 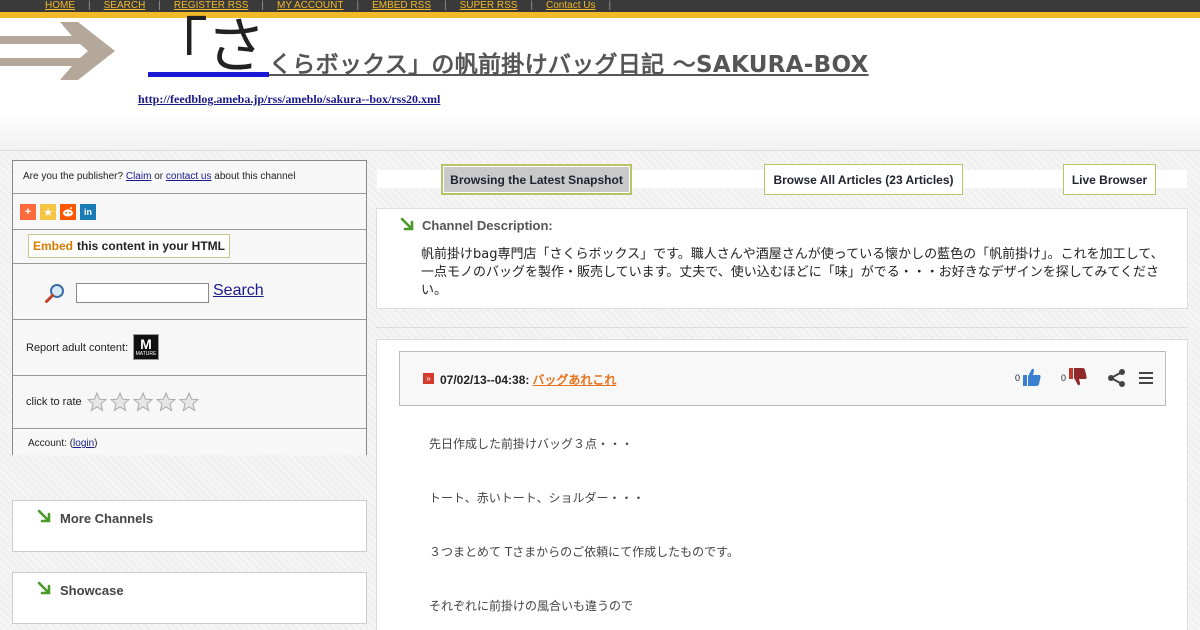 What do you see at coordinates (782, 327) in the screenshot?
I see `content-divider` at bounding box center [782, 327].